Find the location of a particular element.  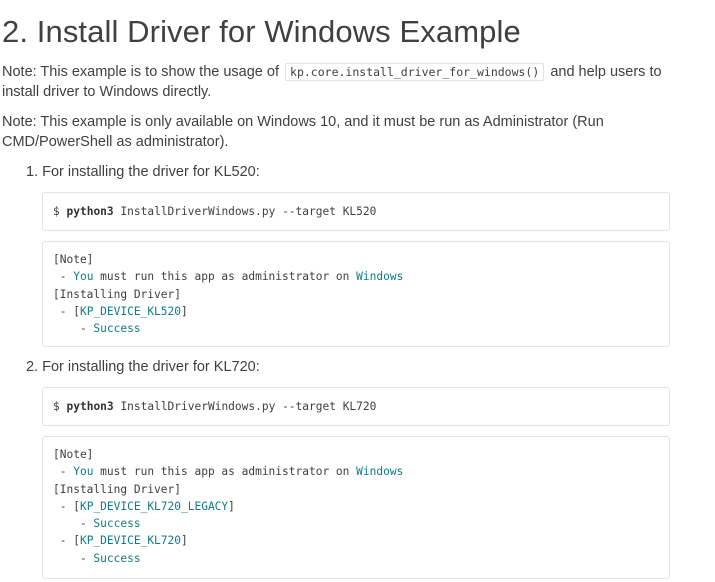

device-name: KP_DEVICE_KL720_LEGACY is located at coordinates (154, 506).